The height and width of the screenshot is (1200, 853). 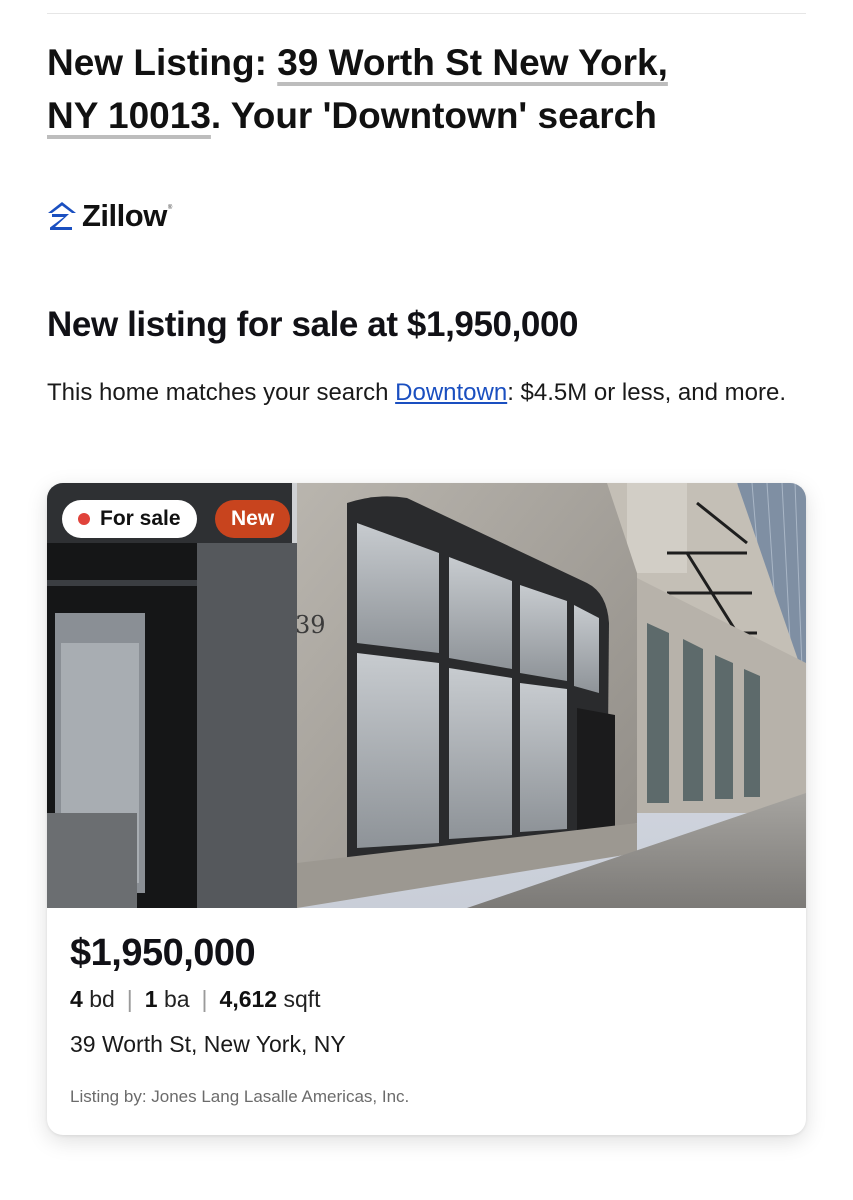 I want to click on registered-mark: ®, so click(x=170, y=208).